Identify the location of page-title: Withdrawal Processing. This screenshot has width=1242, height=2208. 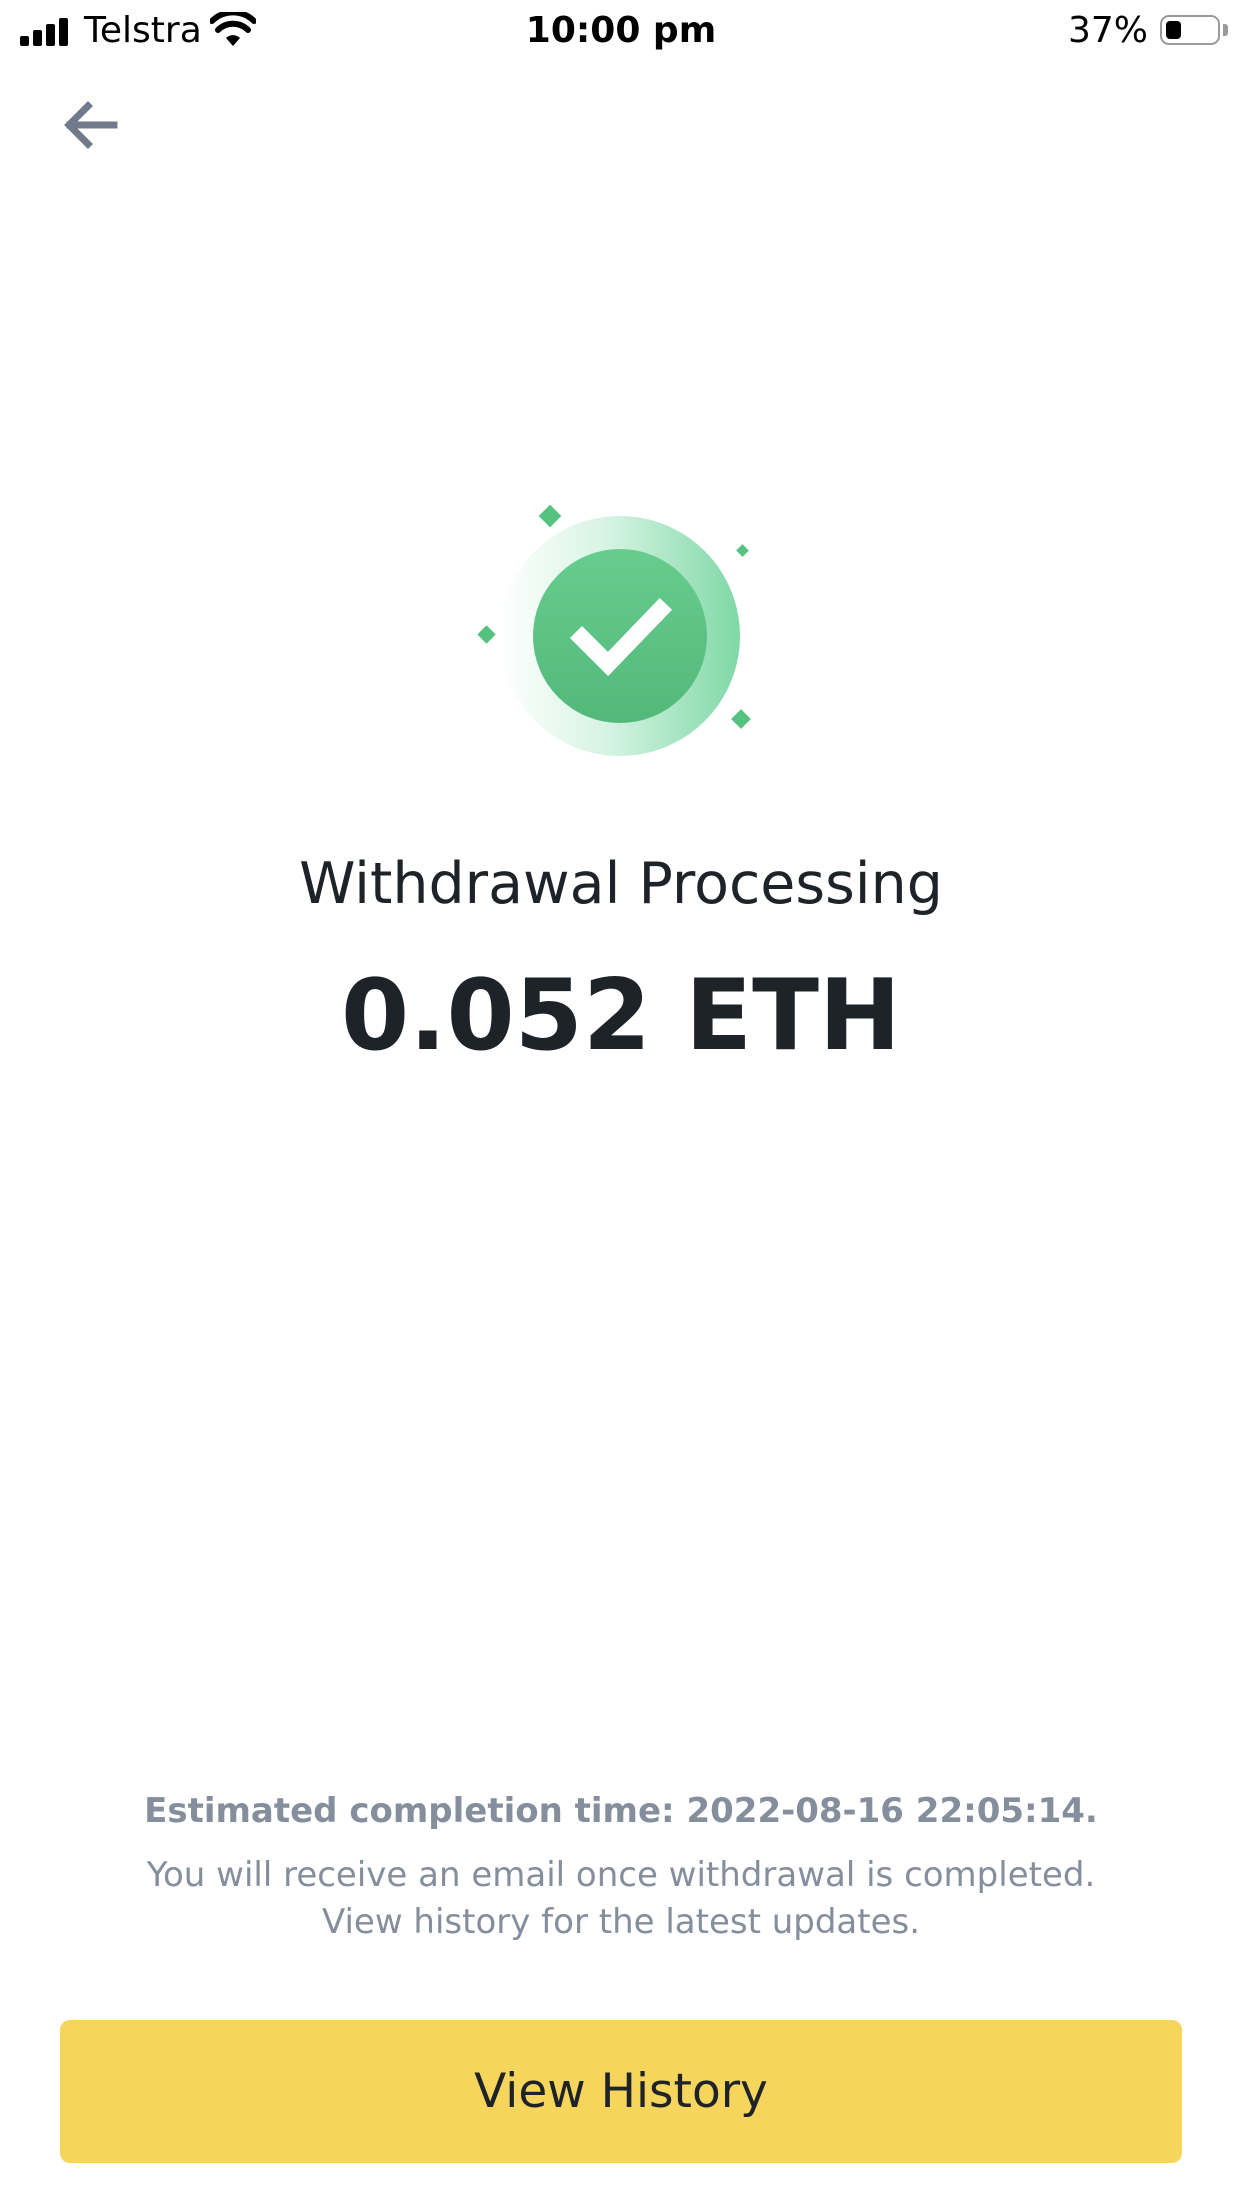
(621, 884).